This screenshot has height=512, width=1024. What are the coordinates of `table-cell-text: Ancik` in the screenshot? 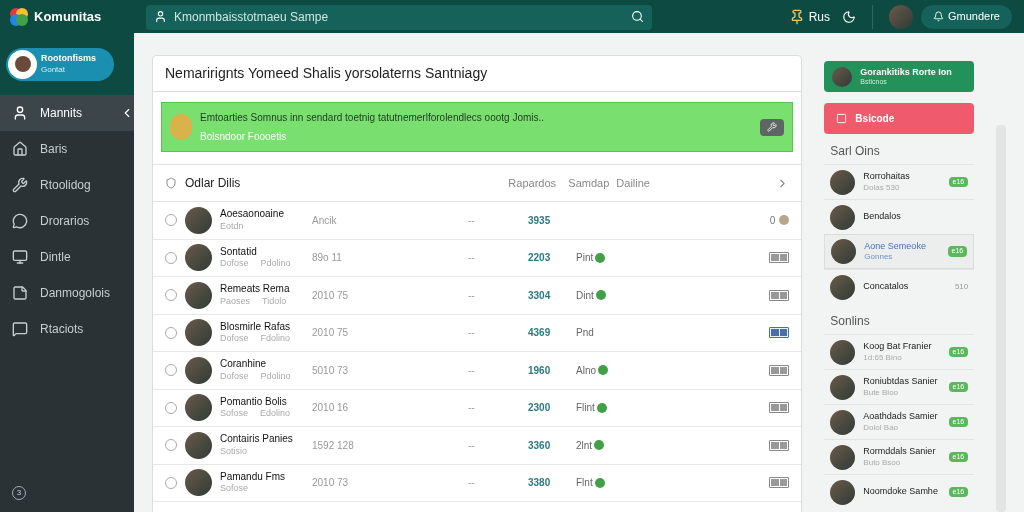 It's located at (325, 220).